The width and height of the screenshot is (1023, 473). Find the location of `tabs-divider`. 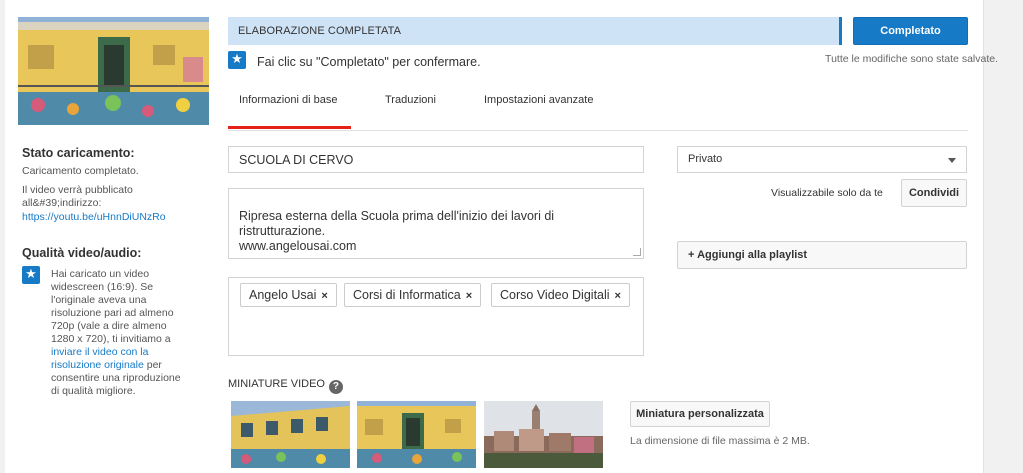

tabs-divider is located at coordinates (598, 130).